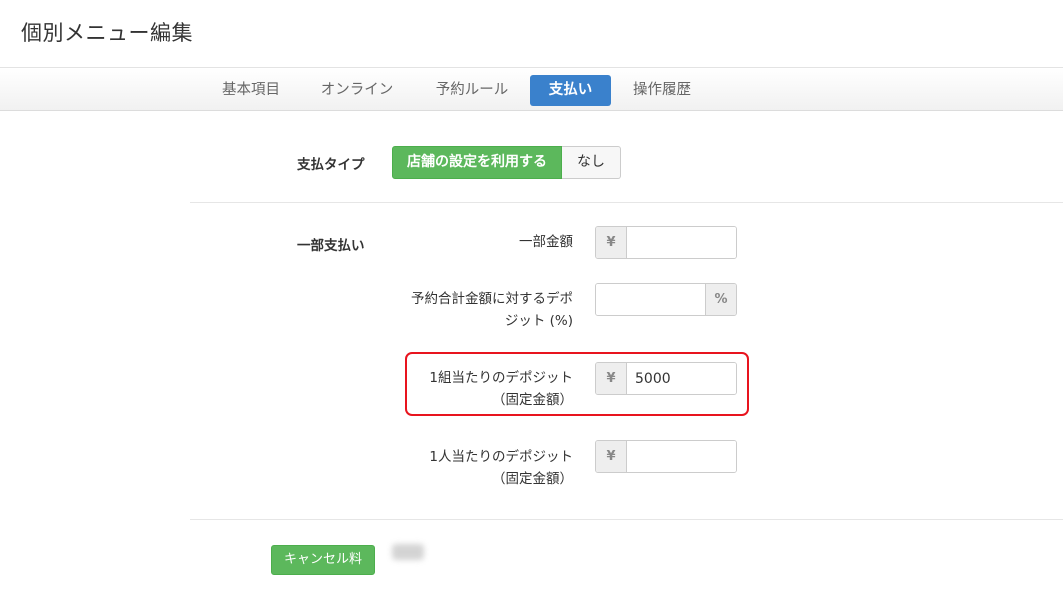 This screenshot has width=1063, height=613. What do you see at coordinates (681, 456) in the screenshot?
I see `deposit-per-person-input` at bounding box center [681, 456].